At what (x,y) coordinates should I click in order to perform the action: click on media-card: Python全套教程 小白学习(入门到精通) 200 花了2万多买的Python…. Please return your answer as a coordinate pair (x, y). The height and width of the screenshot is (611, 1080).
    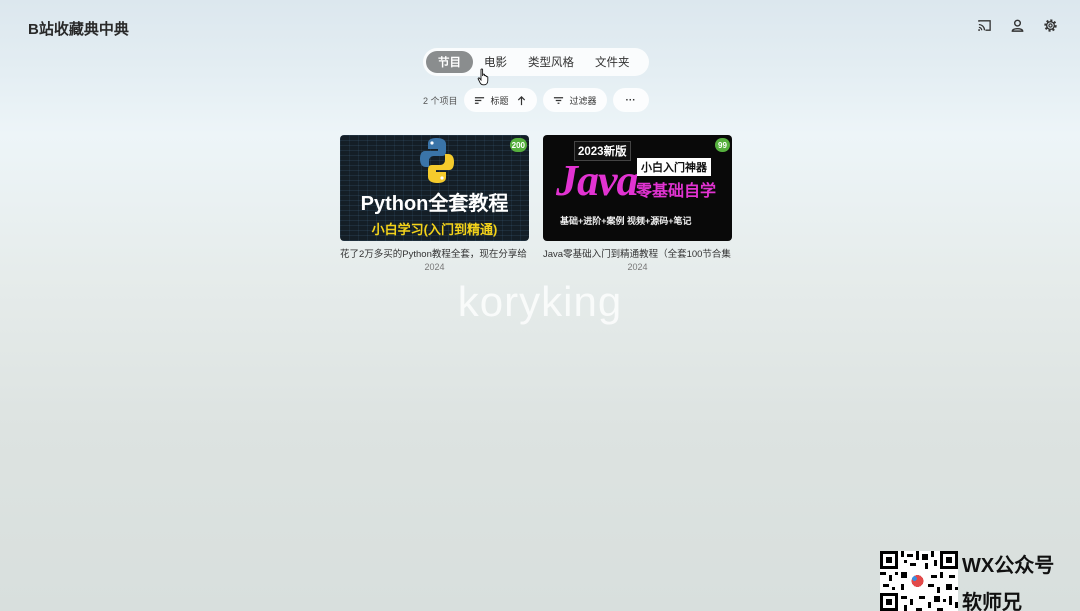
    Looking at the image, I should click on (434, 203).